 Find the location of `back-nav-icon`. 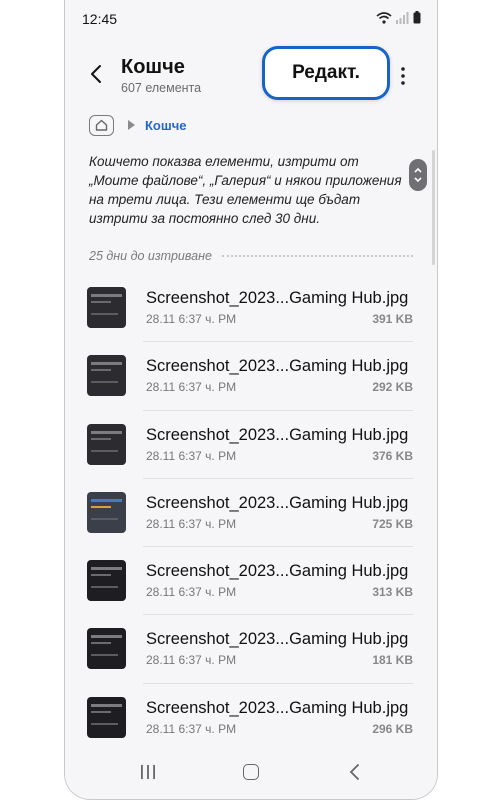

back-nav-icon is located at coordinates (355, 772).